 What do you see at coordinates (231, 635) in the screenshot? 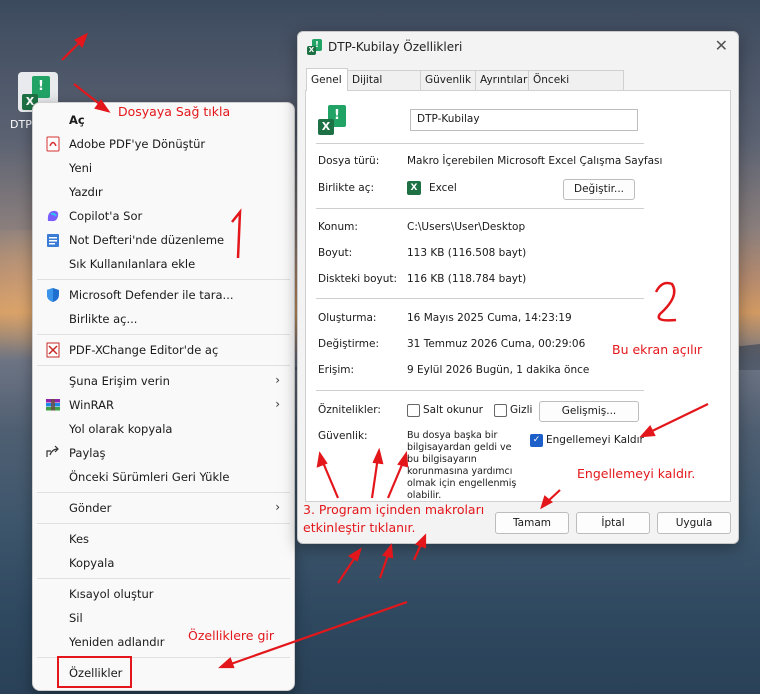
I see `annotation-go-properties: Özelliklere gir` at bounding box center [231, 635].